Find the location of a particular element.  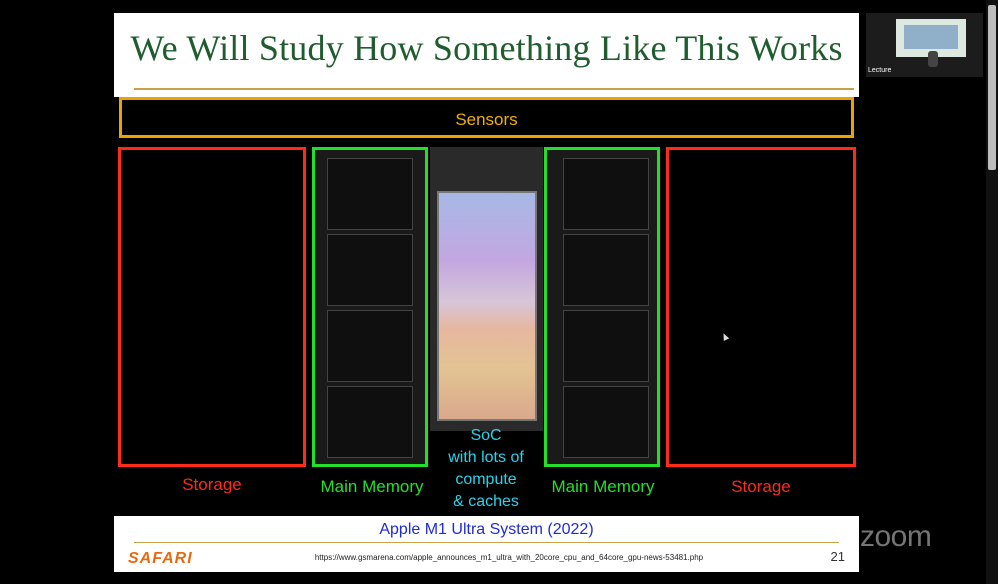

main-memory-box-right is located at coordinates (602, 307).